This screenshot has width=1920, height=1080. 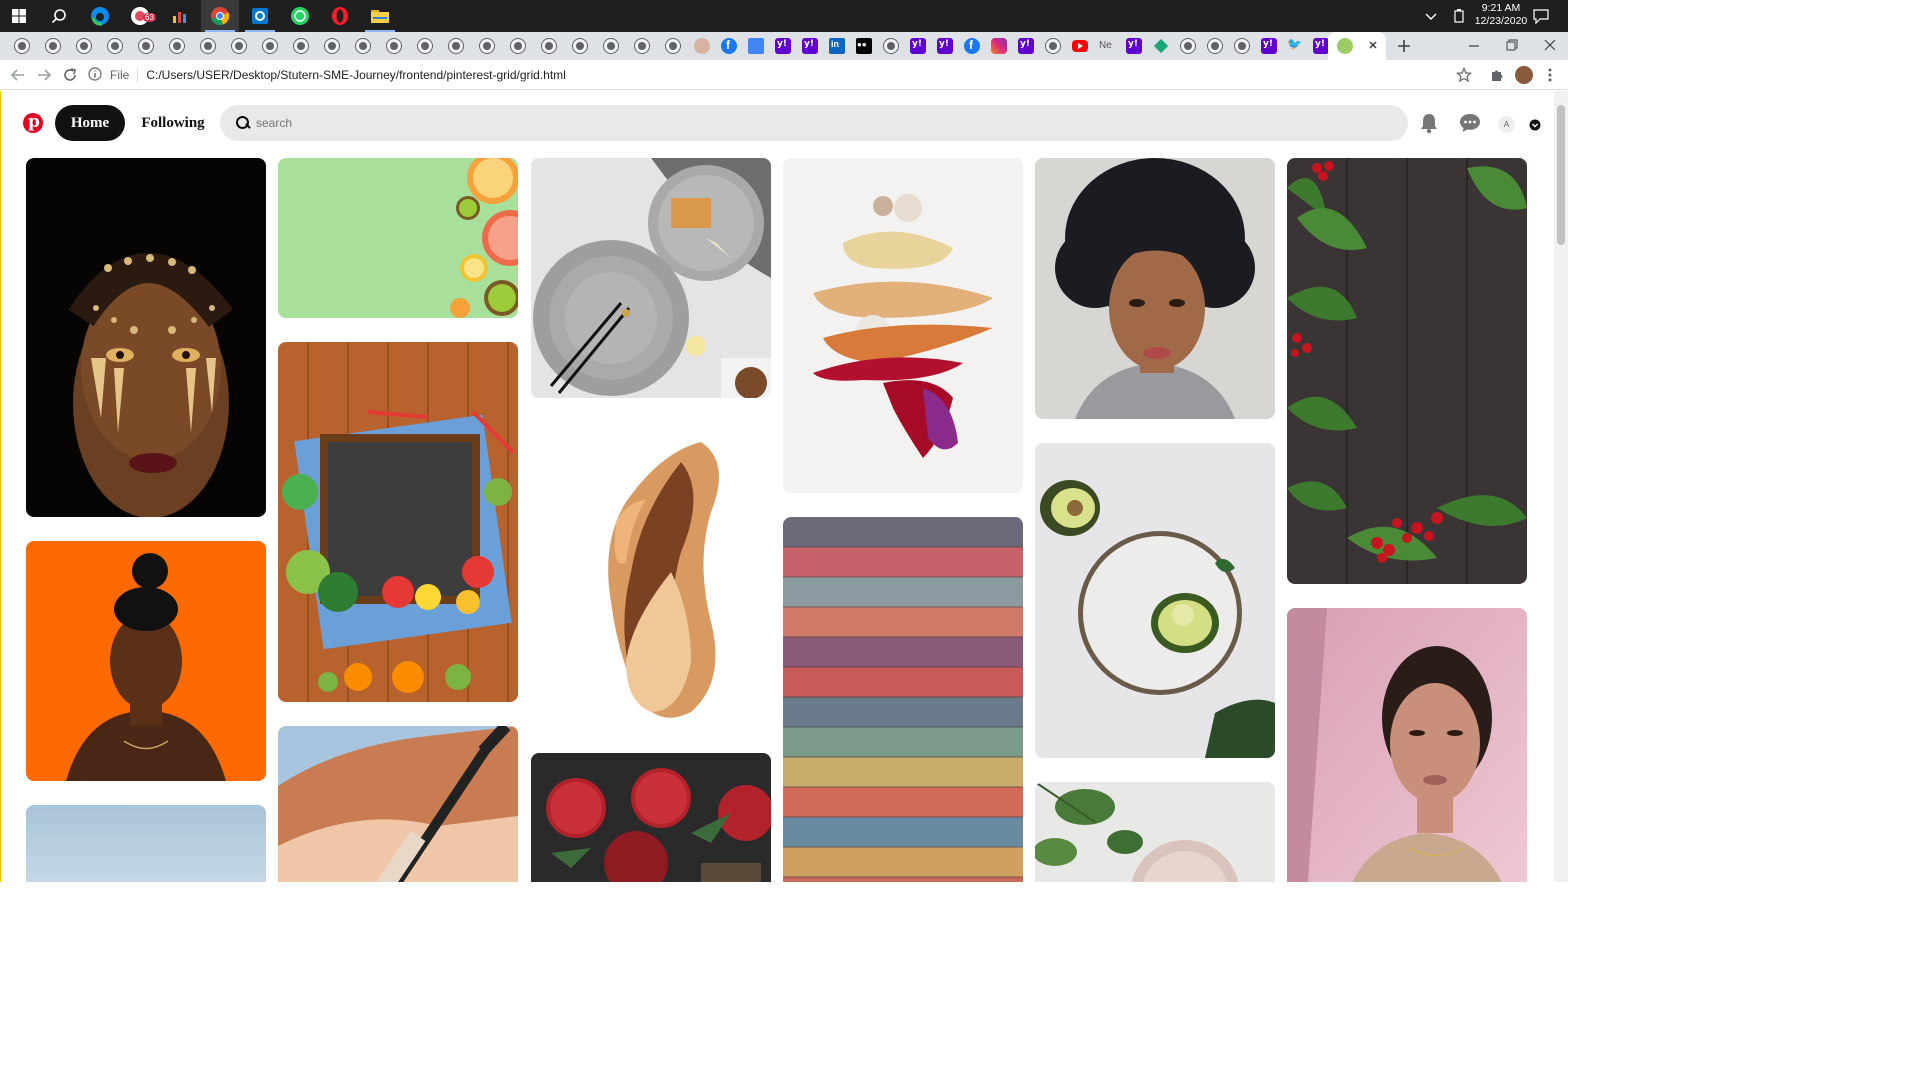 What do you see at coordinates (1295, 45) in the screenshot?
I see `tab-favicon-twitter-icon` at bounding box center [1295, 45].